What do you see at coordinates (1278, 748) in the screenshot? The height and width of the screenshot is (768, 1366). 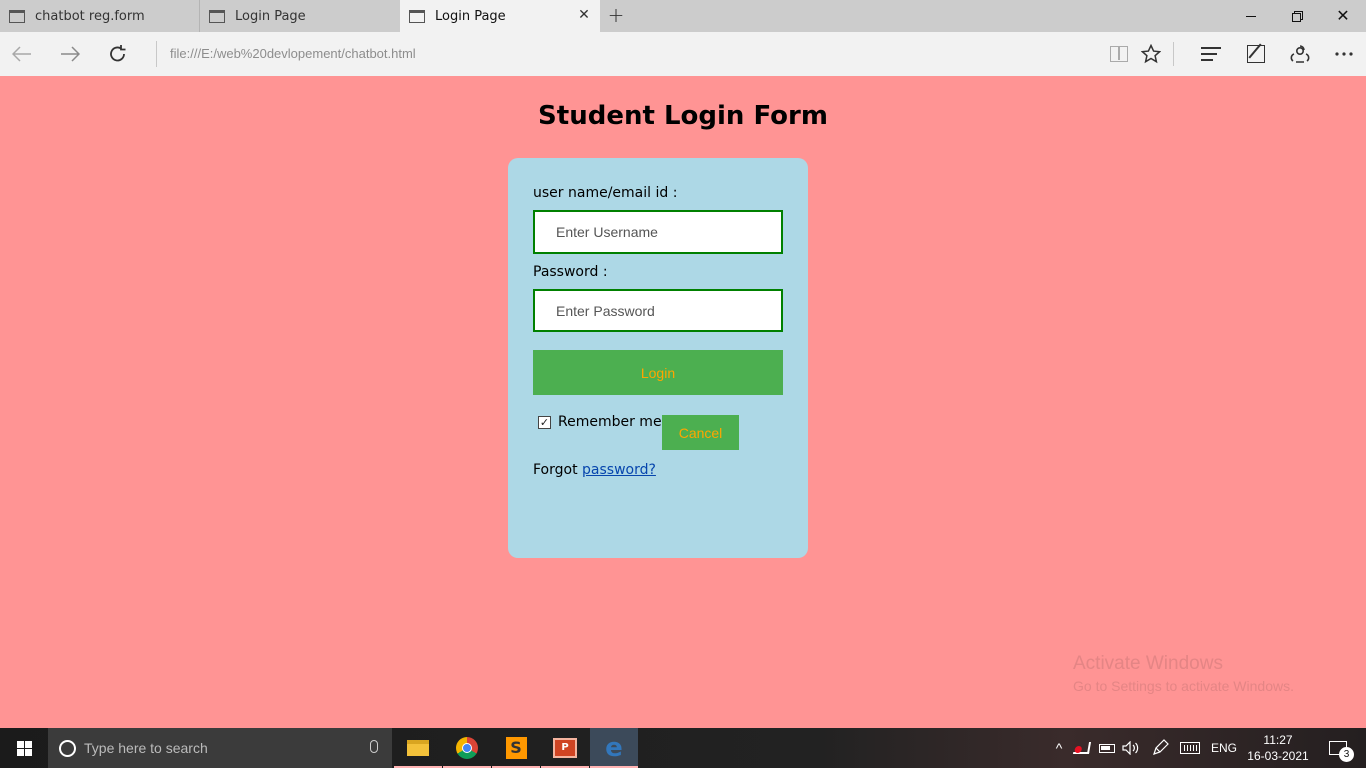 I see `clock: 11:27 16-03-2021` at bounding box center [1278, 748].